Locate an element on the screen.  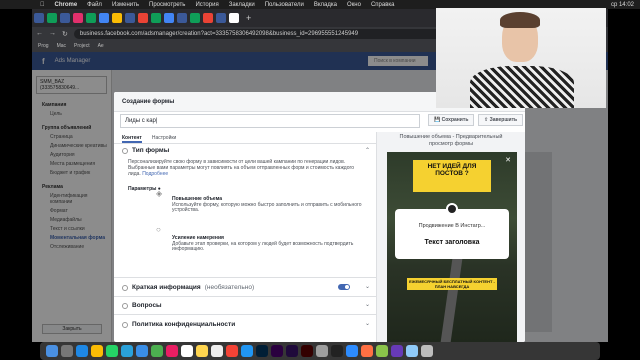
menu-item: Пользователи is located at coordinates (284, 5).